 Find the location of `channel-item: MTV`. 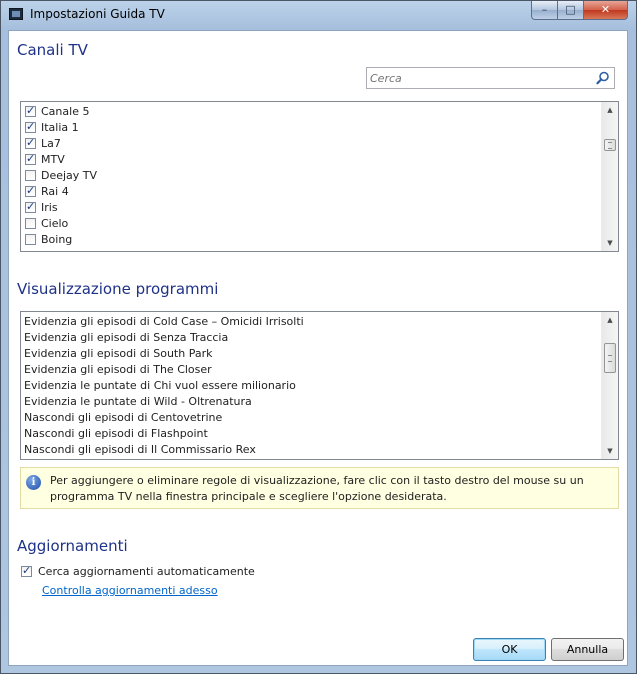

channel-item: MTV is located at coordinates (311, 160).